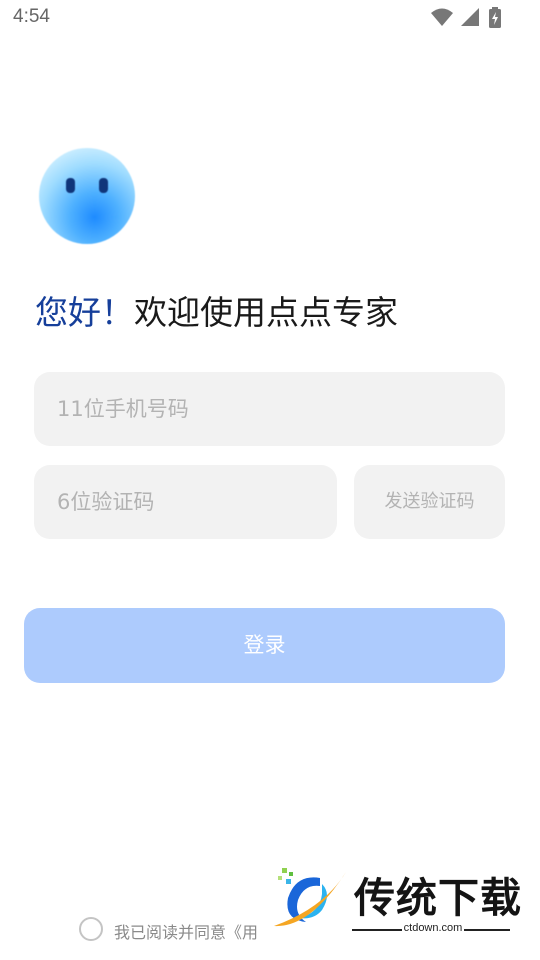  Describe the element at coordinates (103, 185) in the screenshot. I see `mascot-right-eye` at that location.